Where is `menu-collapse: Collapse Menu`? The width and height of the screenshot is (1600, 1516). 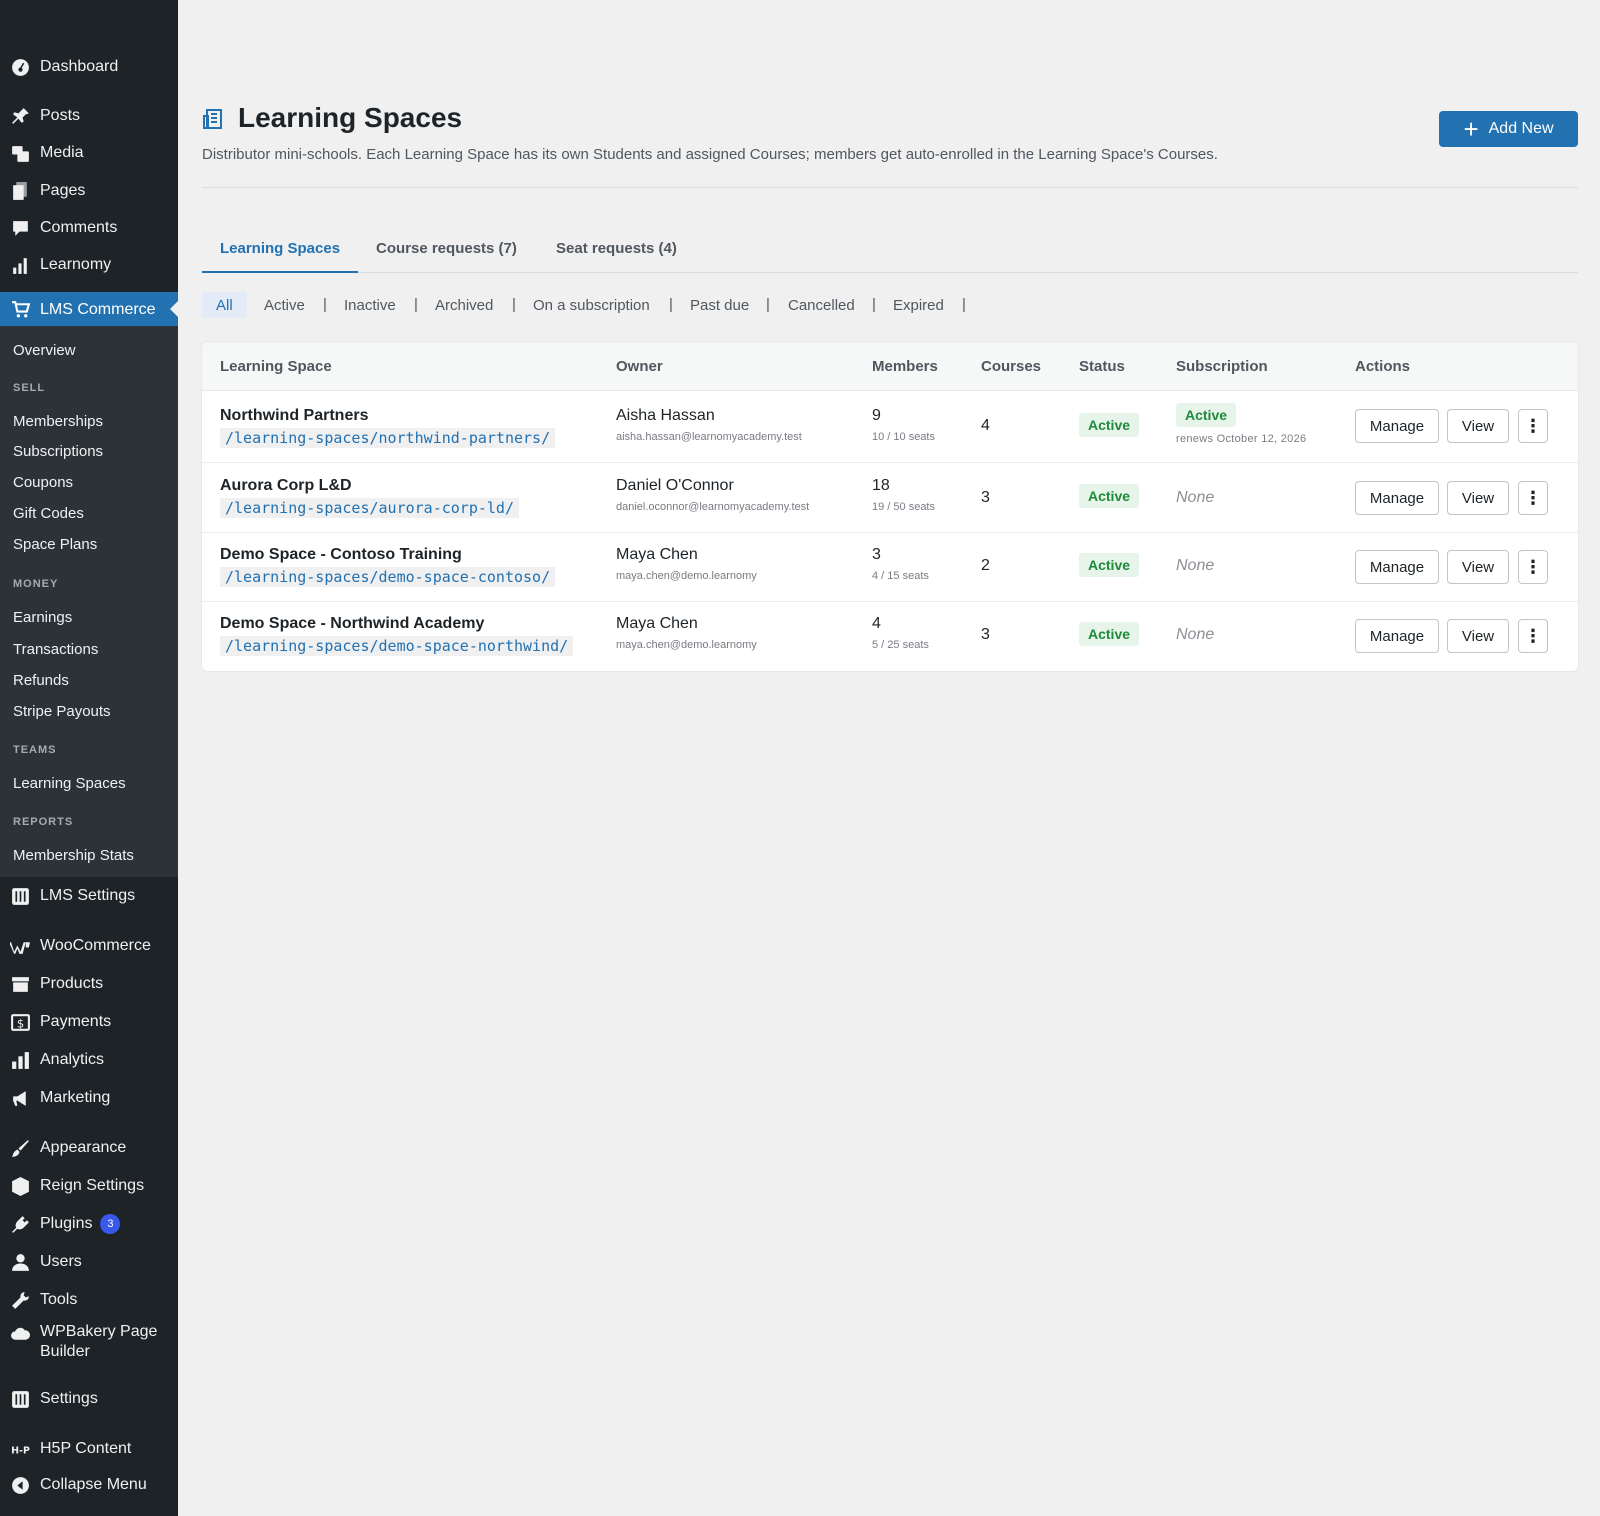 menu-collapse: Collapse Menu is located at coordinates (89, 1485).